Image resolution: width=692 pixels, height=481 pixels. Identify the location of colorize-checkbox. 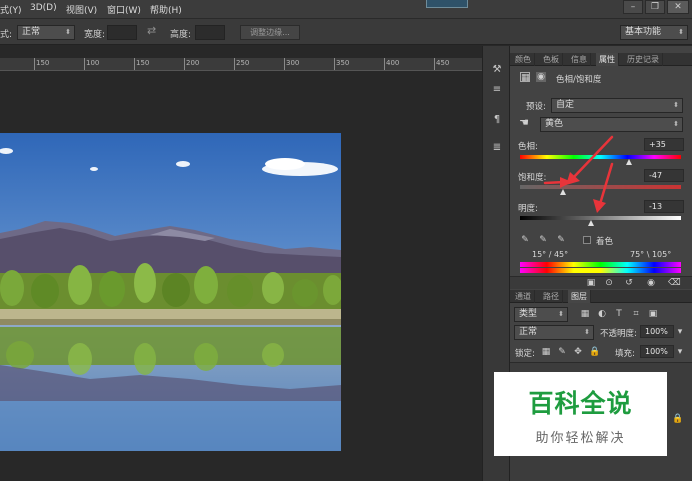
(587, 240).